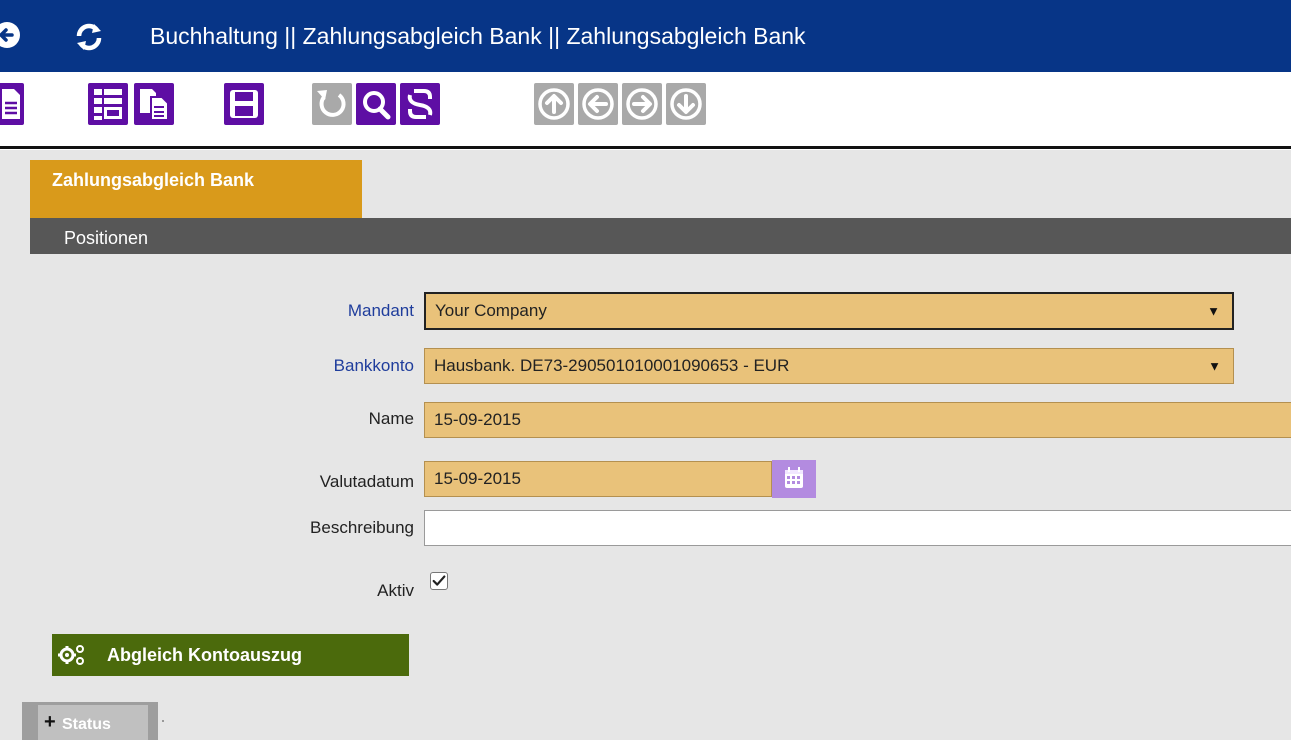 This screenshot has width=1291, height=740. Describe the element at coordinates (857, 528) in the screenshot. I see `beschreibung-field` at that location.